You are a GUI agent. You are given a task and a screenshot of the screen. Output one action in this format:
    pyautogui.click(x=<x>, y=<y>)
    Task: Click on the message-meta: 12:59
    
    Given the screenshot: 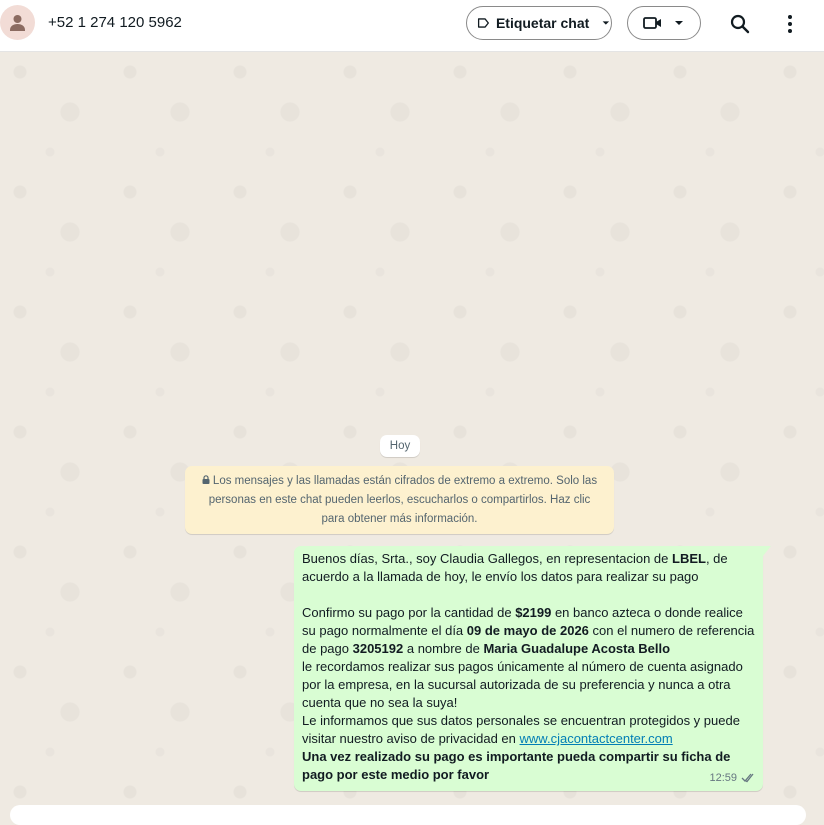 What is the action you would take?
    pyautogui.click(x=732, y=778)
    